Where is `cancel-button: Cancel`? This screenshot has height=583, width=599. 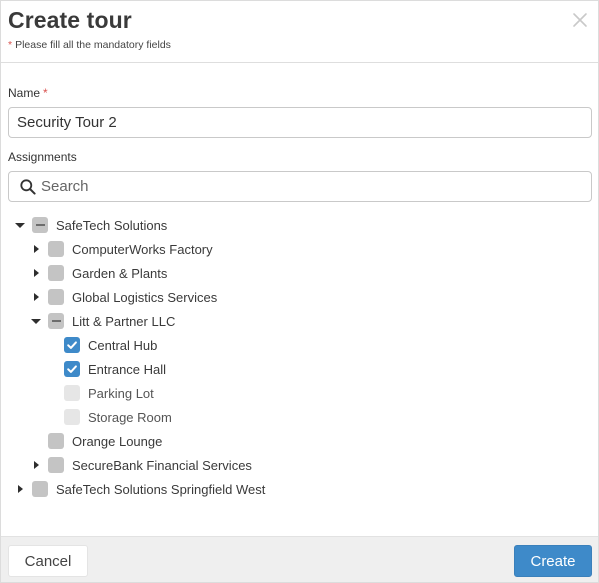
cancel-button: Cancel is located at coordinates (48, 561).